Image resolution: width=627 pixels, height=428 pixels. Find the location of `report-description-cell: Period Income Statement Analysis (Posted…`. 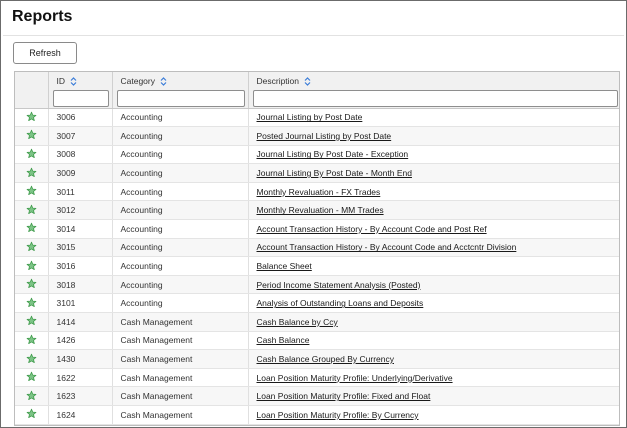

report-description-cell: Period Income Statement Analysis (Posted… is located at coordinates (433, 285).